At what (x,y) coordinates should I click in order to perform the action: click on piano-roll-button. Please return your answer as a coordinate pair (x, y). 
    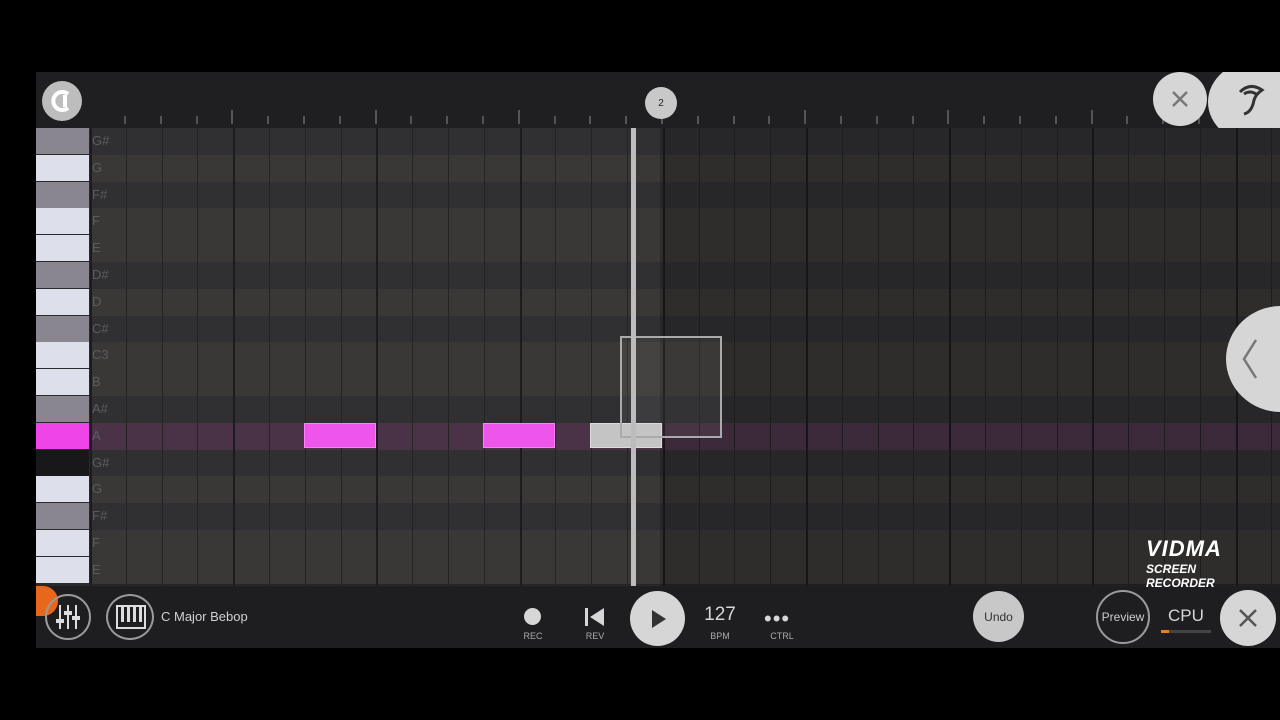
    Looking at the image, I should click on (130, 617).